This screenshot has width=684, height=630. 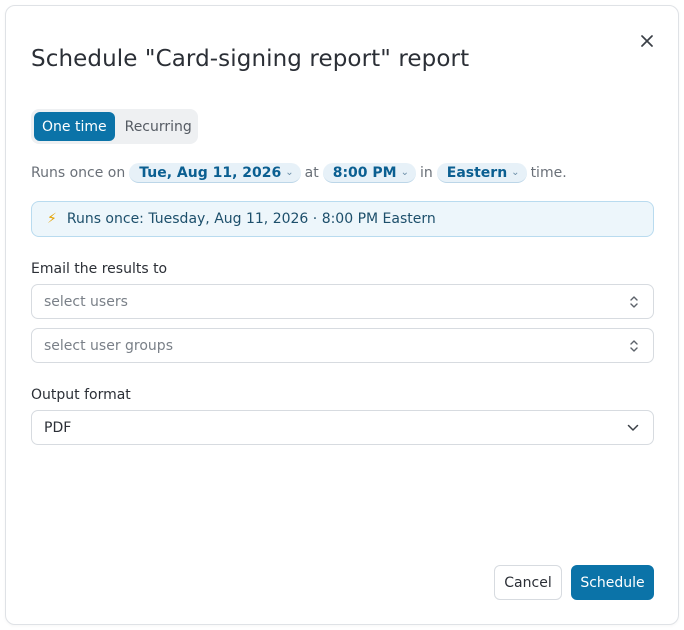 I want to click on time-suffix: time., so click(x=548, y=173).